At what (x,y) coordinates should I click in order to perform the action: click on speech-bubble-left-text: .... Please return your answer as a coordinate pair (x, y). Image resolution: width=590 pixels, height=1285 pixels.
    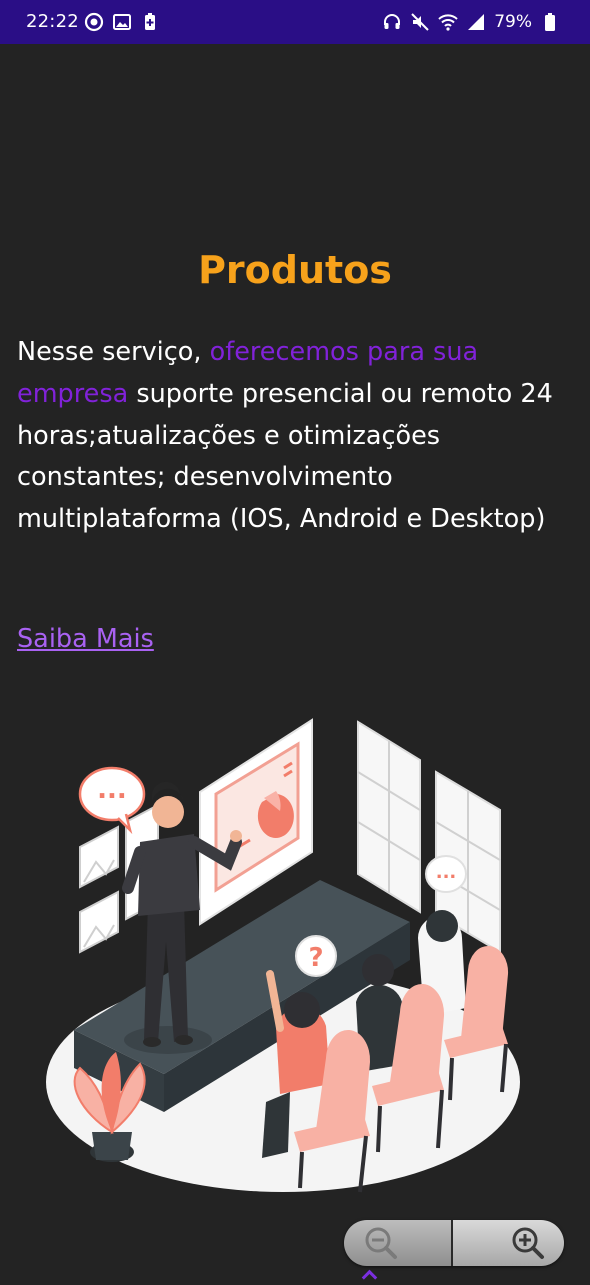
    Looking at the image, I should click on (112, 790).